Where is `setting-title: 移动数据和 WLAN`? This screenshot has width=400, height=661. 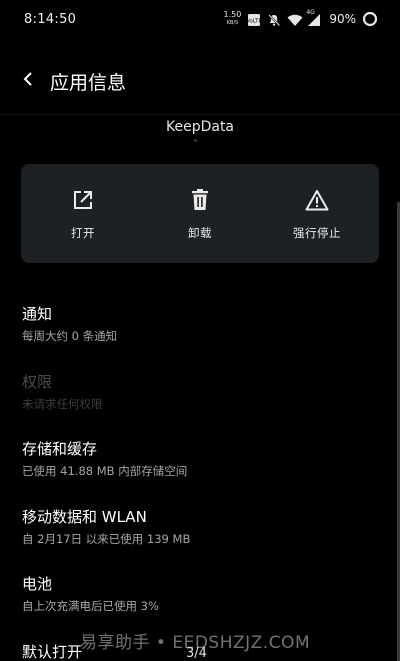
setting-title: 移动数据和 WLAN is located at coordinates (84, 517).